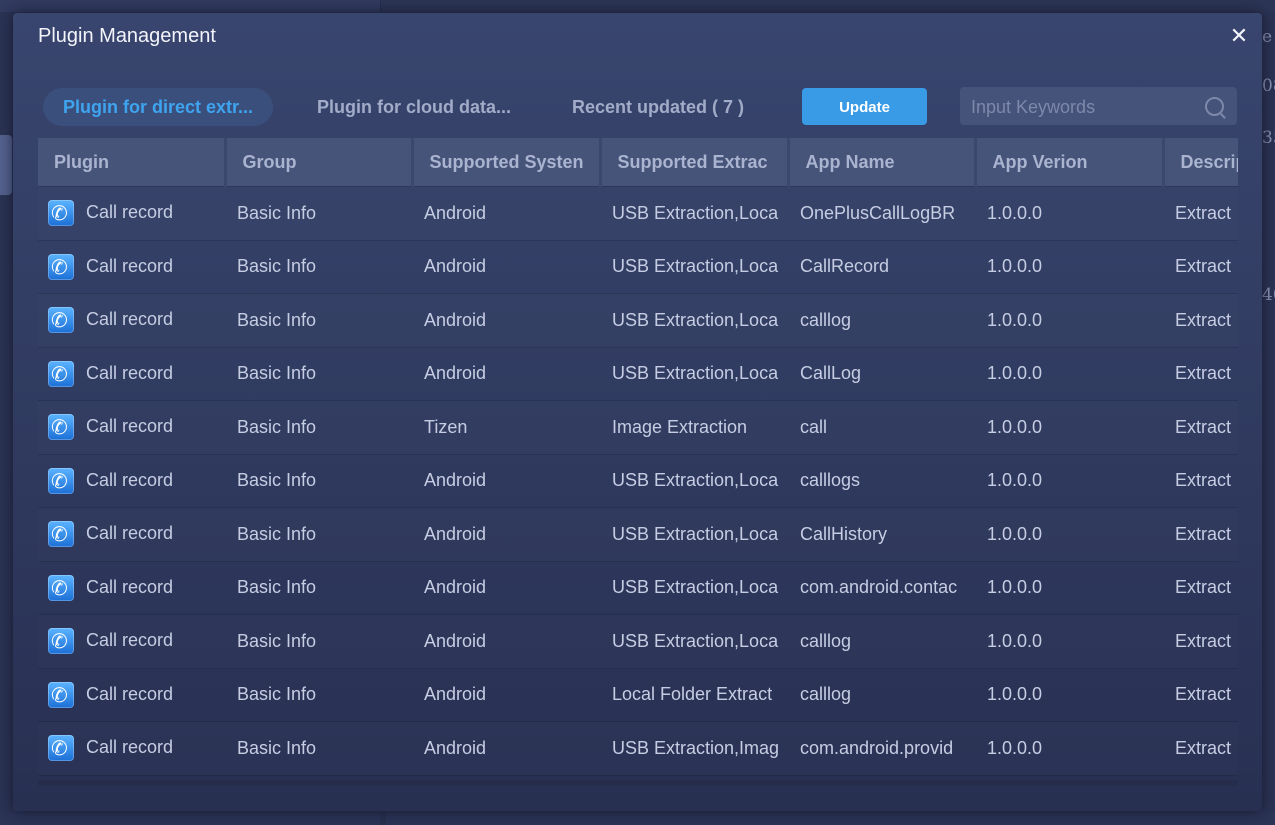 The width and height of the screenshot is (1275, 825). I want to click on search-input, so click(1083, 107).